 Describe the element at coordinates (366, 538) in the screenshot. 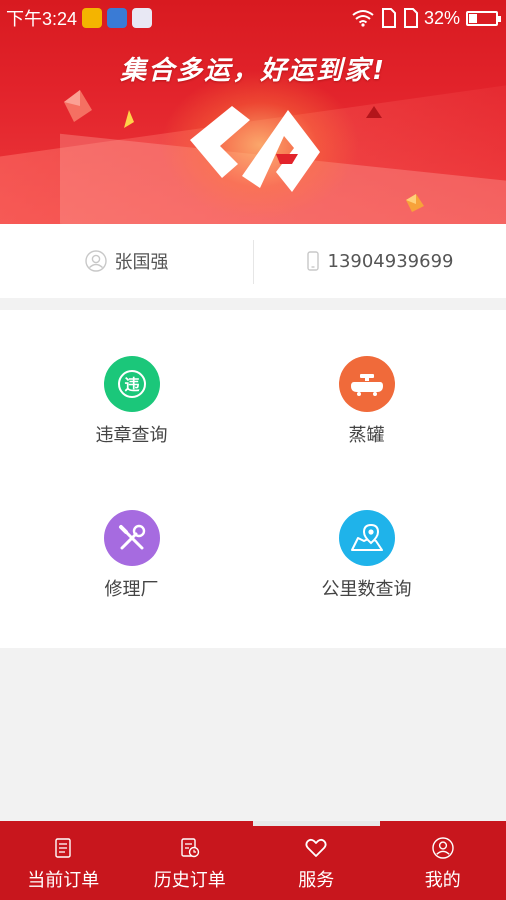

I see `map-location-icon` at that location.